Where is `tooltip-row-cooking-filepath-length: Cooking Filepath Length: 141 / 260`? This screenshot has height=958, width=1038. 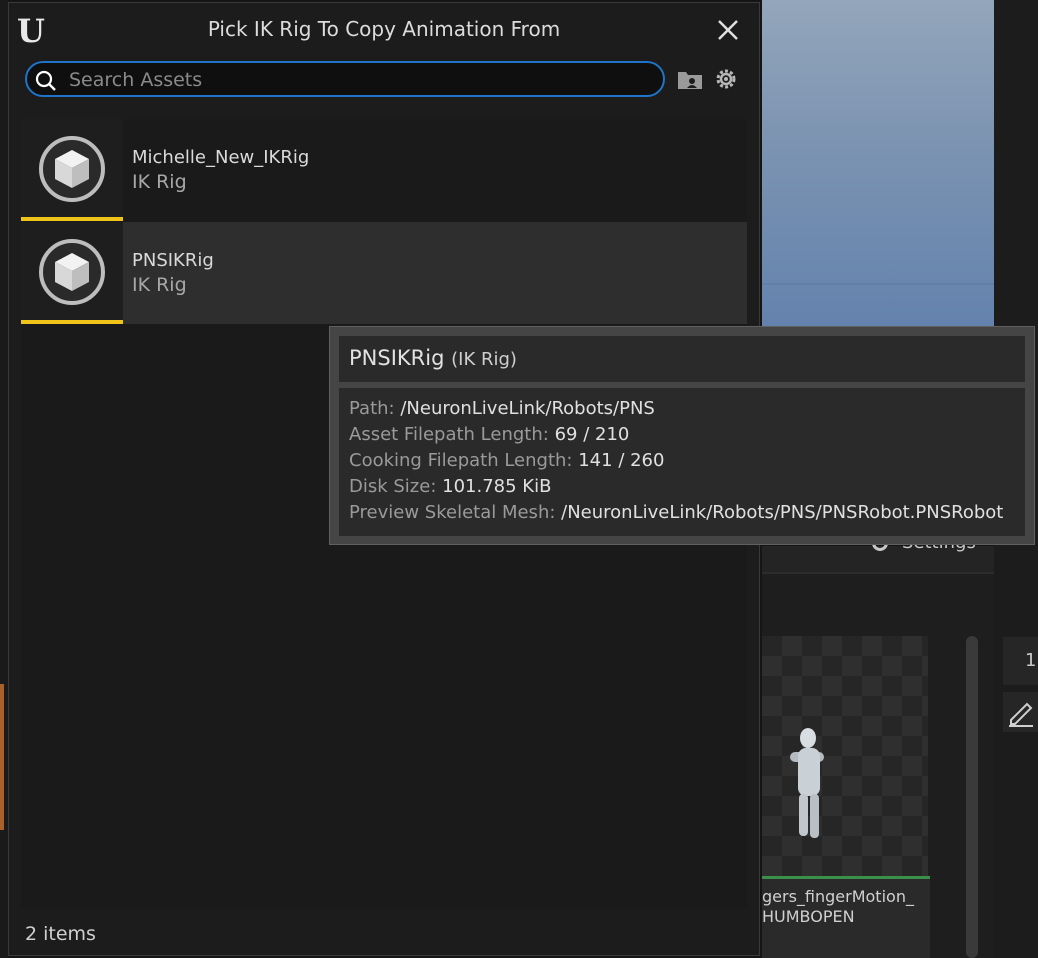
tooltip-row-cooking-filepath-length: Cooking Filepath Length: 141 / 260 is located at coordinates (506, 460).